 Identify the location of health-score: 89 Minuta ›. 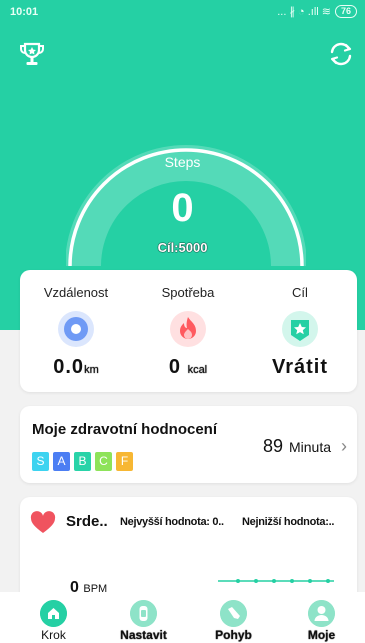
(305, 446).